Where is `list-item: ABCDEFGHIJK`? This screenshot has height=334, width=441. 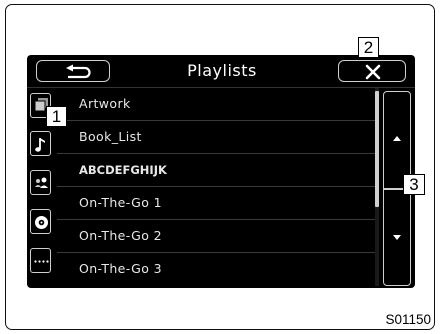
list-item: ABCDEFGHIJK is located at coordinates (217, 170).